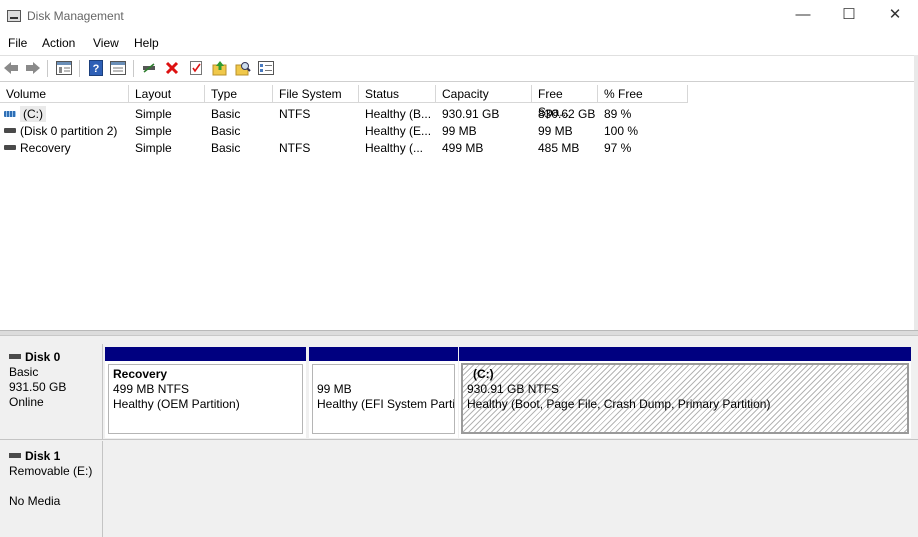 Image resolution: width=918 pixels, height=537 pixels. I want to click on list-view-icon, so click(266, 68).